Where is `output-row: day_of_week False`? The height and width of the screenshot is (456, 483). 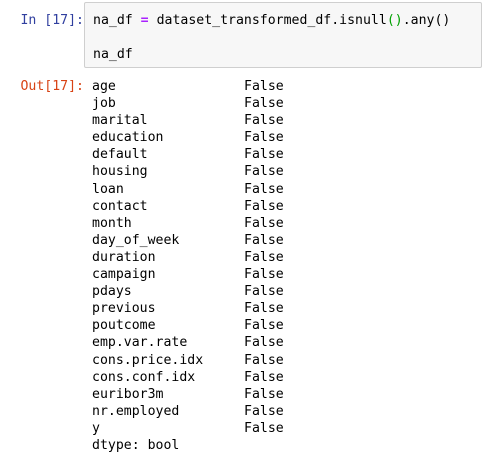 output-row: day_of_week False is located at coordinates (282, 240).